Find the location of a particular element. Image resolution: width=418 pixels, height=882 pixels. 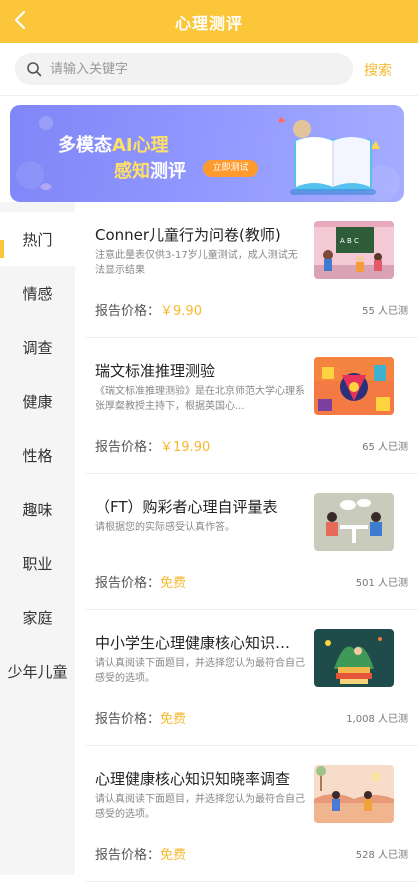

card-description: 请根据您的实际感受认真作答。 is located at coordinates (165, 527).